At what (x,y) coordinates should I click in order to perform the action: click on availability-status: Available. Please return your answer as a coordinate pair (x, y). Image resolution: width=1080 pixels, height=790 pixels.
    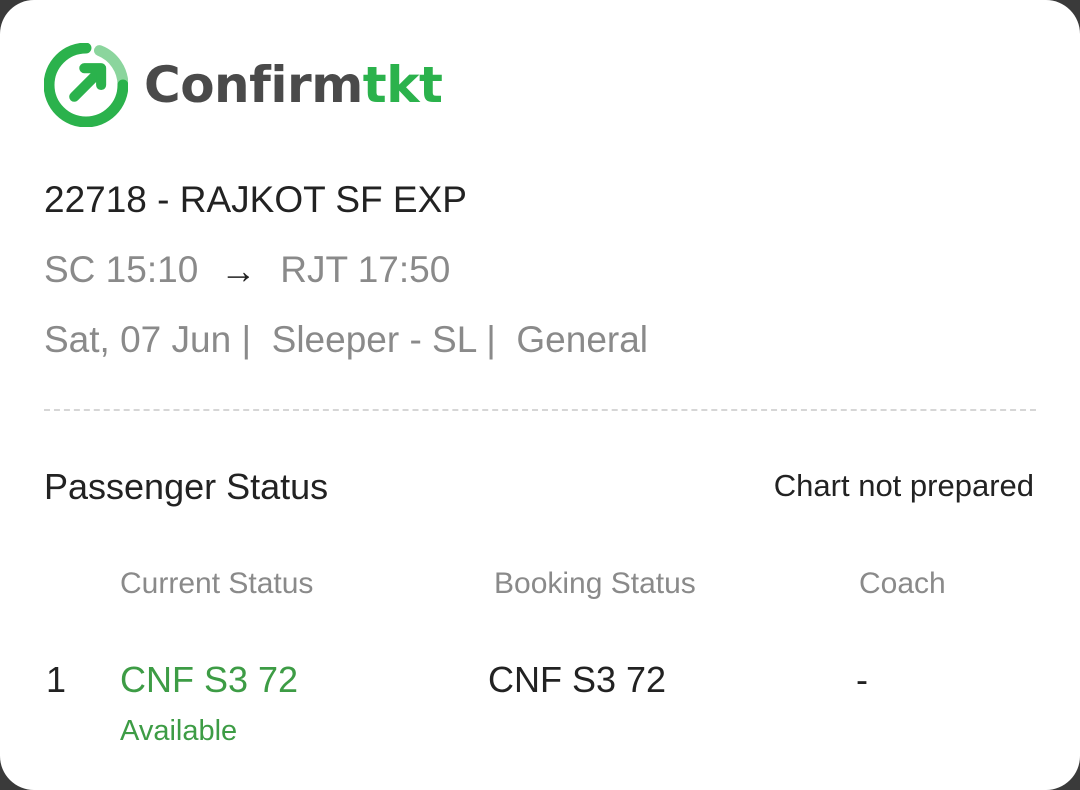
    Looking at the image, I should click on (179, 731).